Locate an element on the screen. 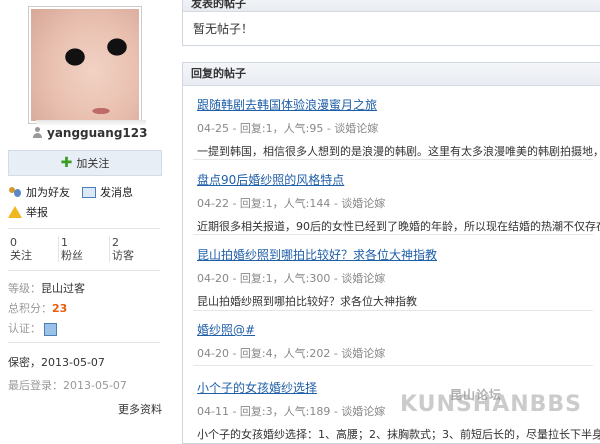 This screenshot has width=600, height=444. panel-title: 回复的帖子 is located at coordinates (391, 74).